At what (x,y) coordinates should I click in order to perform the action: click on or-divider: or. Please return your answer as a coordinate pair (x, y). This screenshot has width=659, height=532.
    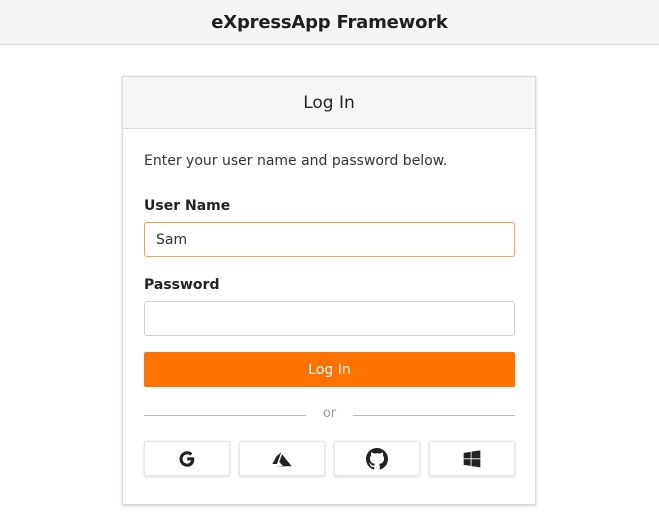
    Looking at the image, I should click on (329, 416).